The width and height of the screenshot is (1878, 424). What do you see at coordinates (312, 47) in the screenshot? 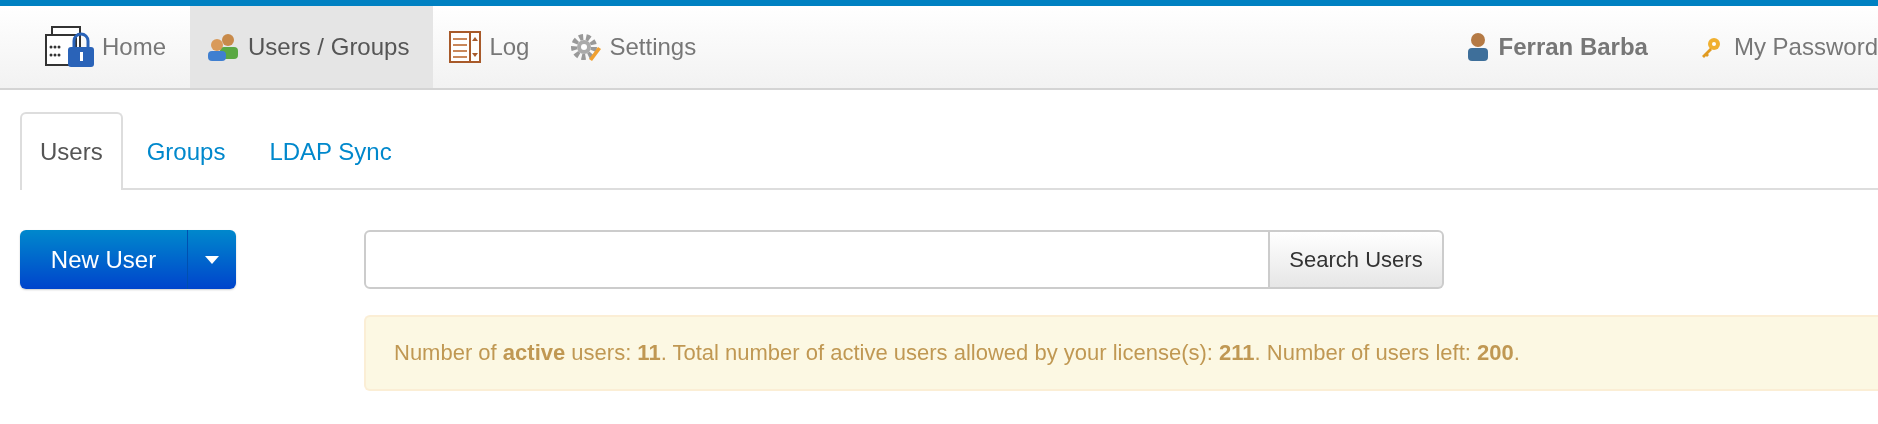
I see `nav-item: Users / Groups` at bounding box center [312, 47].